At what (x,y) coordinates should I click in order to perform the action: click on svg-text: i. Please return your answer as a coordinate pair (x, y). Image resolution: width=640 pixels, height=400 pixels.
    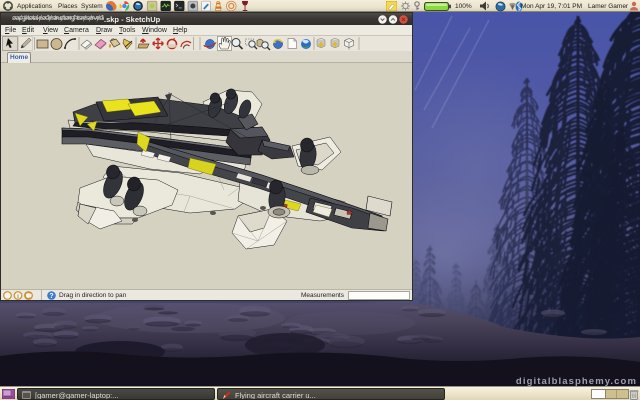
    Looking at the image, I should click on (18, 296).